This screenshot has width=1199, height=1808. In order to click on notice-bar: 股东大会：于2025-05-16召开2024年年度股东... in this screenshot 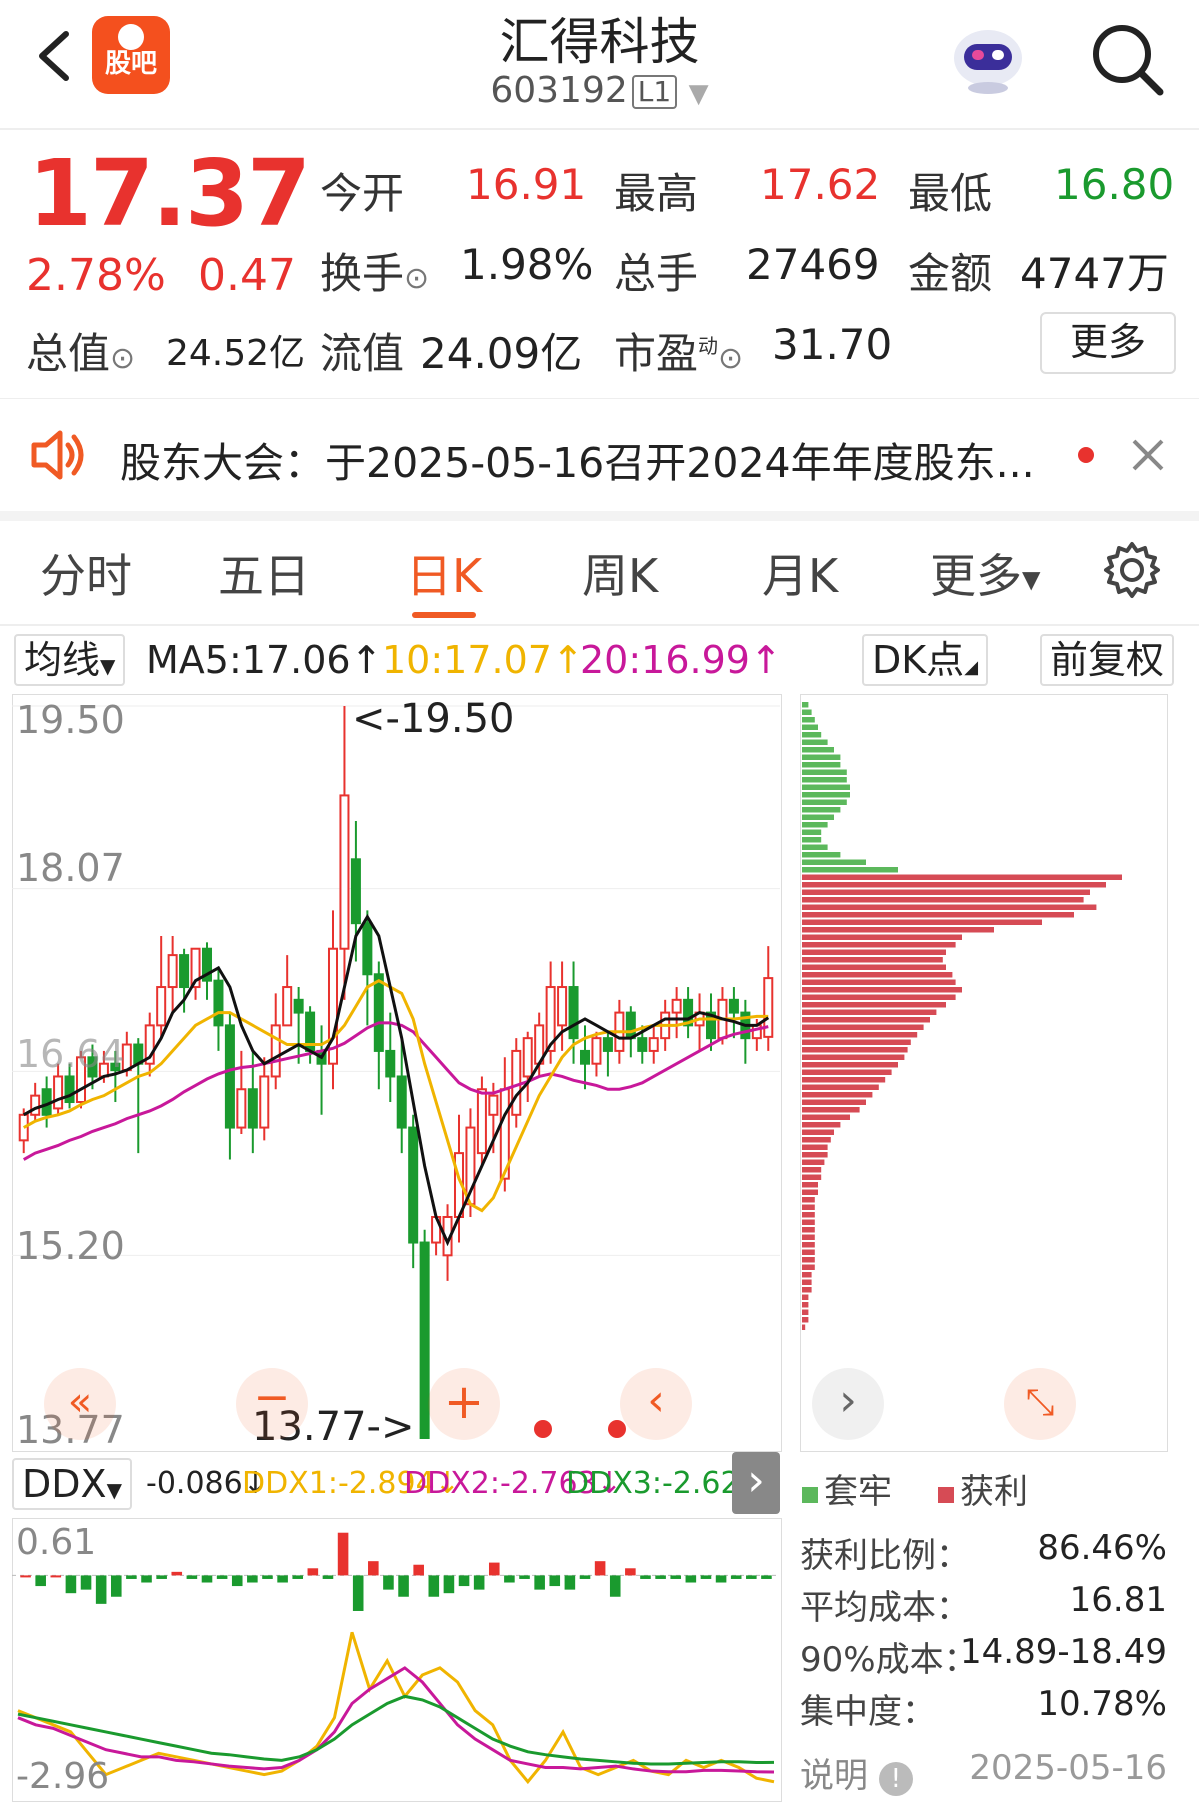, I will do `click(599, 459)`.